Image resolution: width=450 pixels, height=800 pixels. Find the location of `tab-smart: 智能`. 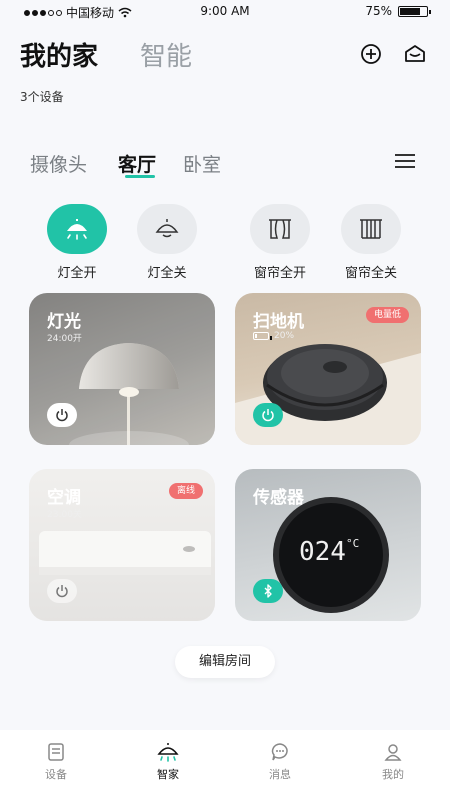

tab-smart: 智能 is located at coordinates (166, 54).